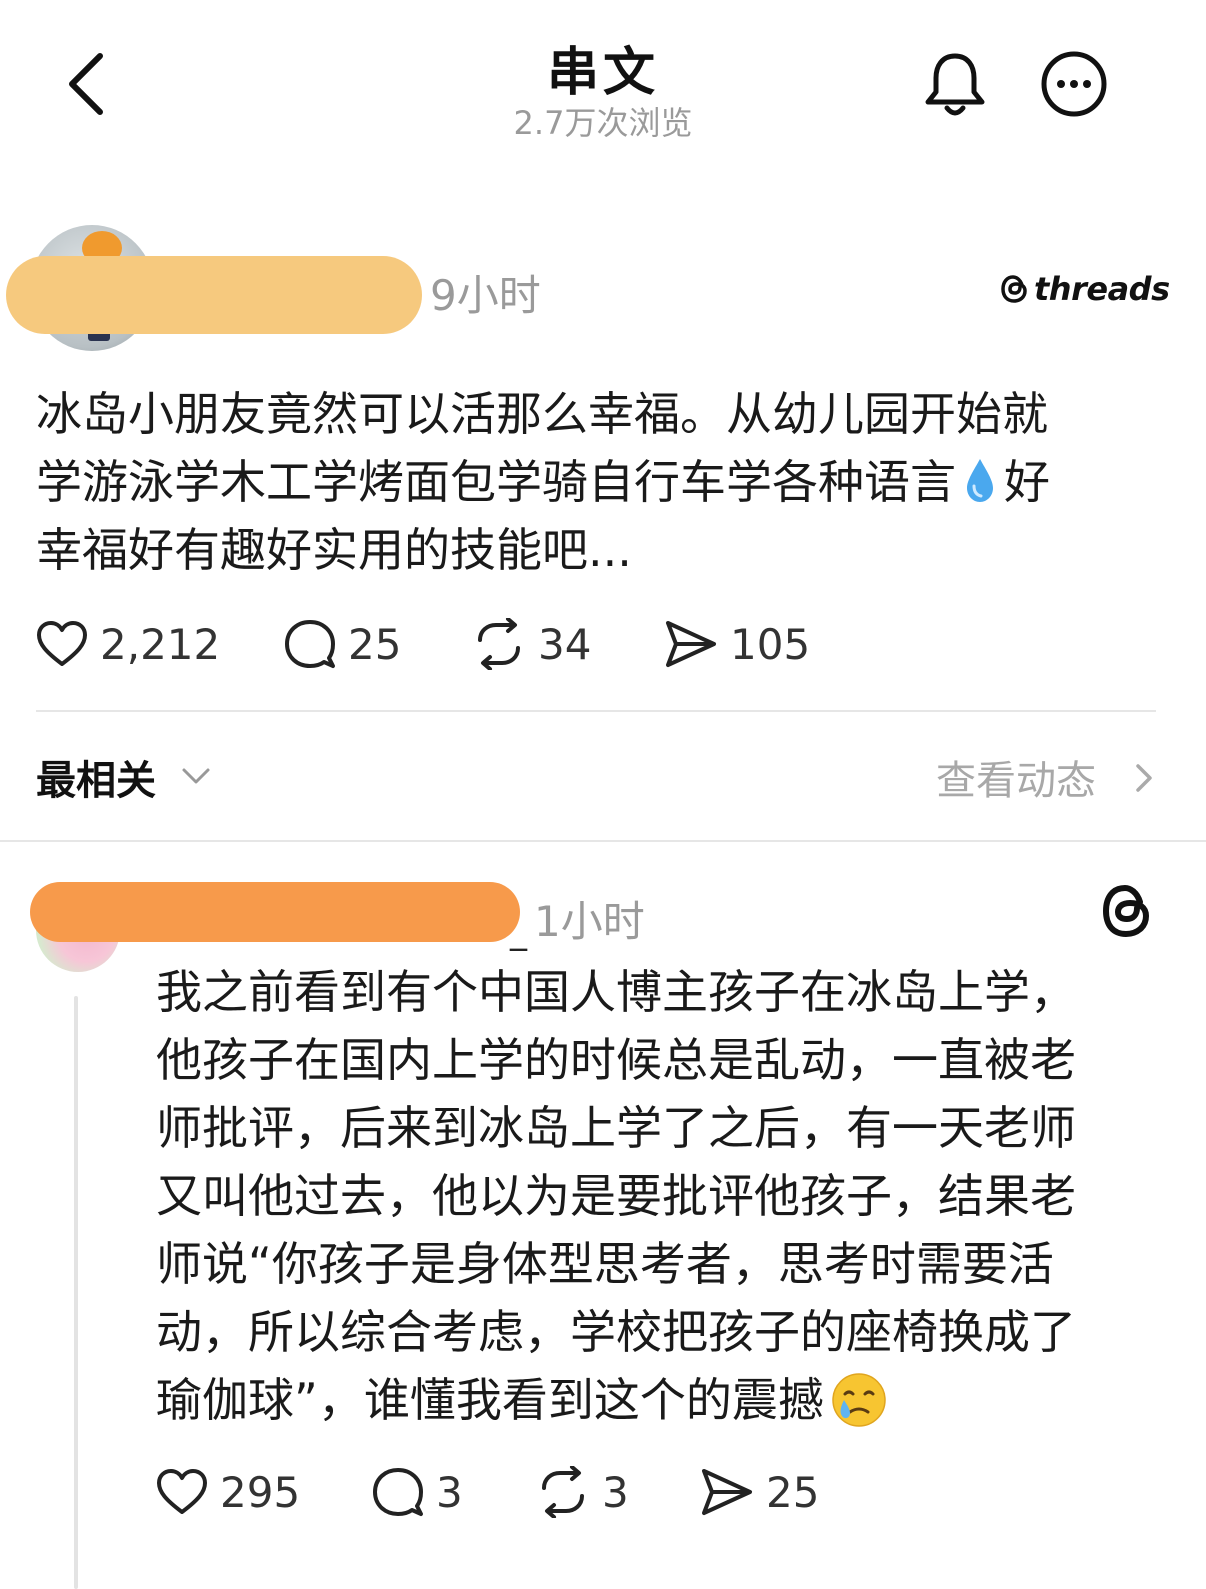  Describe the element at coordinates (196, 776) in the screenshot. I see `chevron-down-icon` at that location.